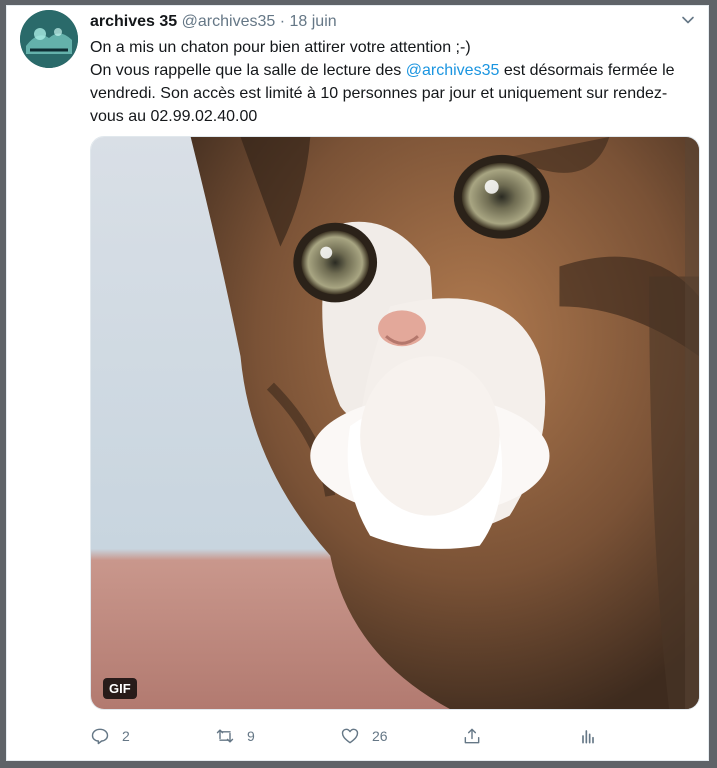  Describe the element at coordinates (225, 736) in the screenshot. I see `retweet-icon` at that location.